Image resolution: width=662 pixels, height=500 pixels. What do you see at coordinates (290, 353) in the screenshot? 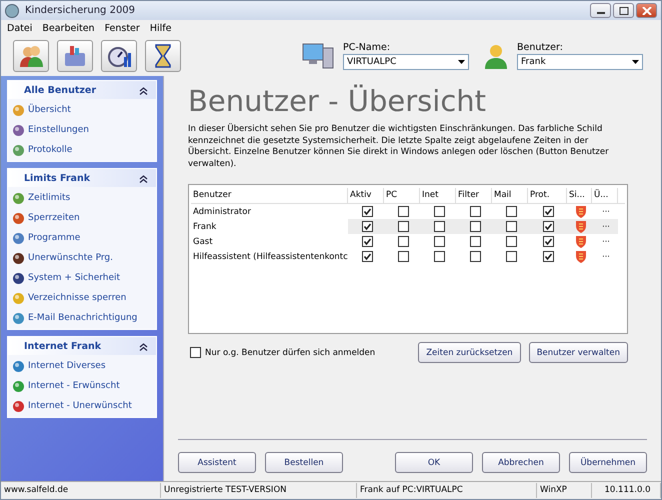
I see `checkbox-label: Nur o.g. Benutzer dürfen sich anmelden` at bounding box center [290, 353].